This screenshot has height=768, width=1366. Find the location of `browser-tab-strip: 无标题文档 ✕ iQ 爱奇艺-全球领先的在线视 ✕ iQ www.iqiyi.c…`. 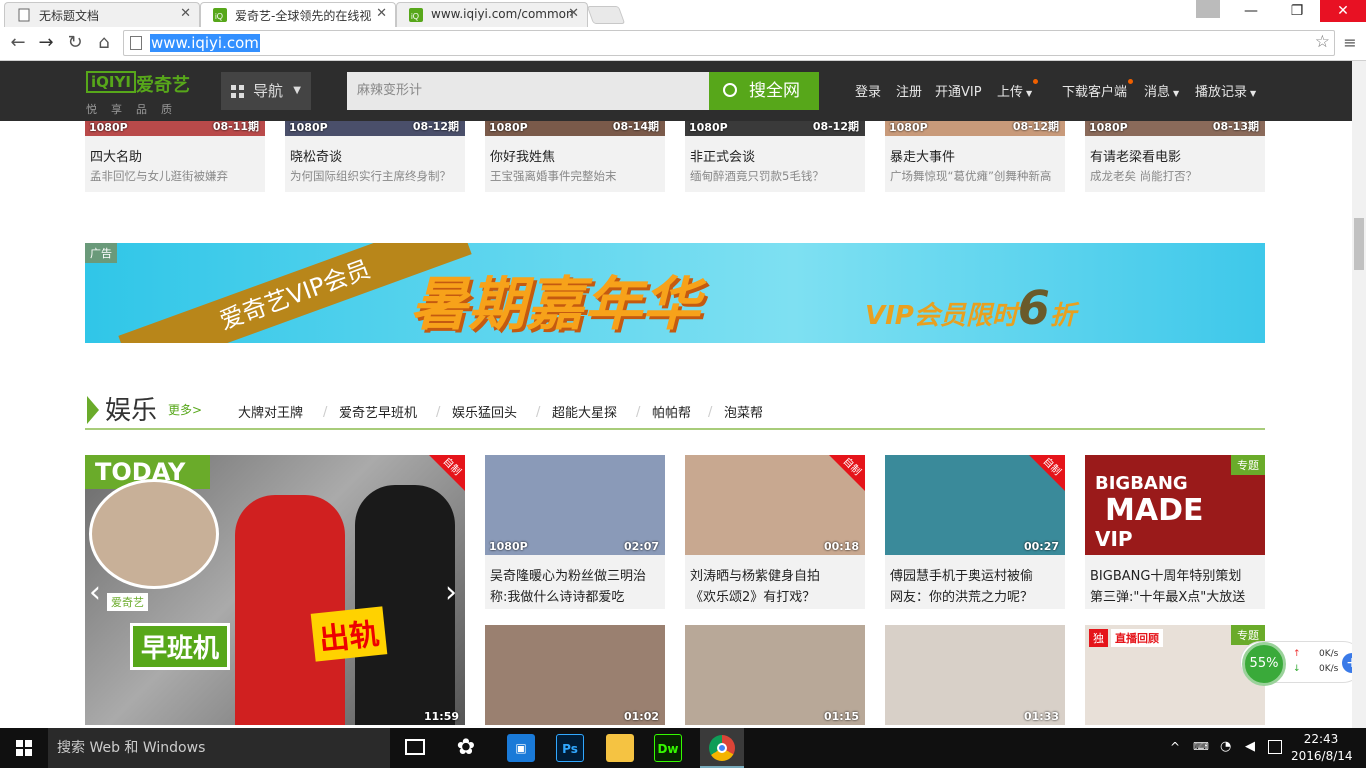

browser-tab-strip: 无标题文档 ✕ iQ 爱奇艺-全球领先的在线视 ✕ iQ www.iqiyi.c… is located at coordinates (683, 13).